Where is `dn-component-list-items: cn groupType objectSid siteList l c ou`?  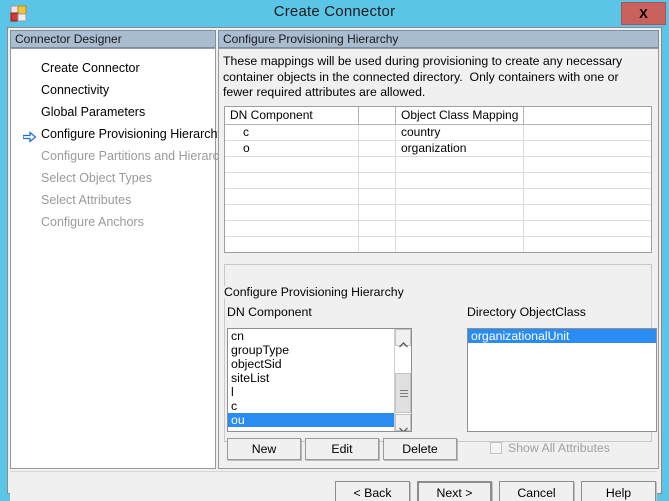
dn-component-list-items: cn groupType objectSid siteList l c ou is located at coordinates (311, 380).